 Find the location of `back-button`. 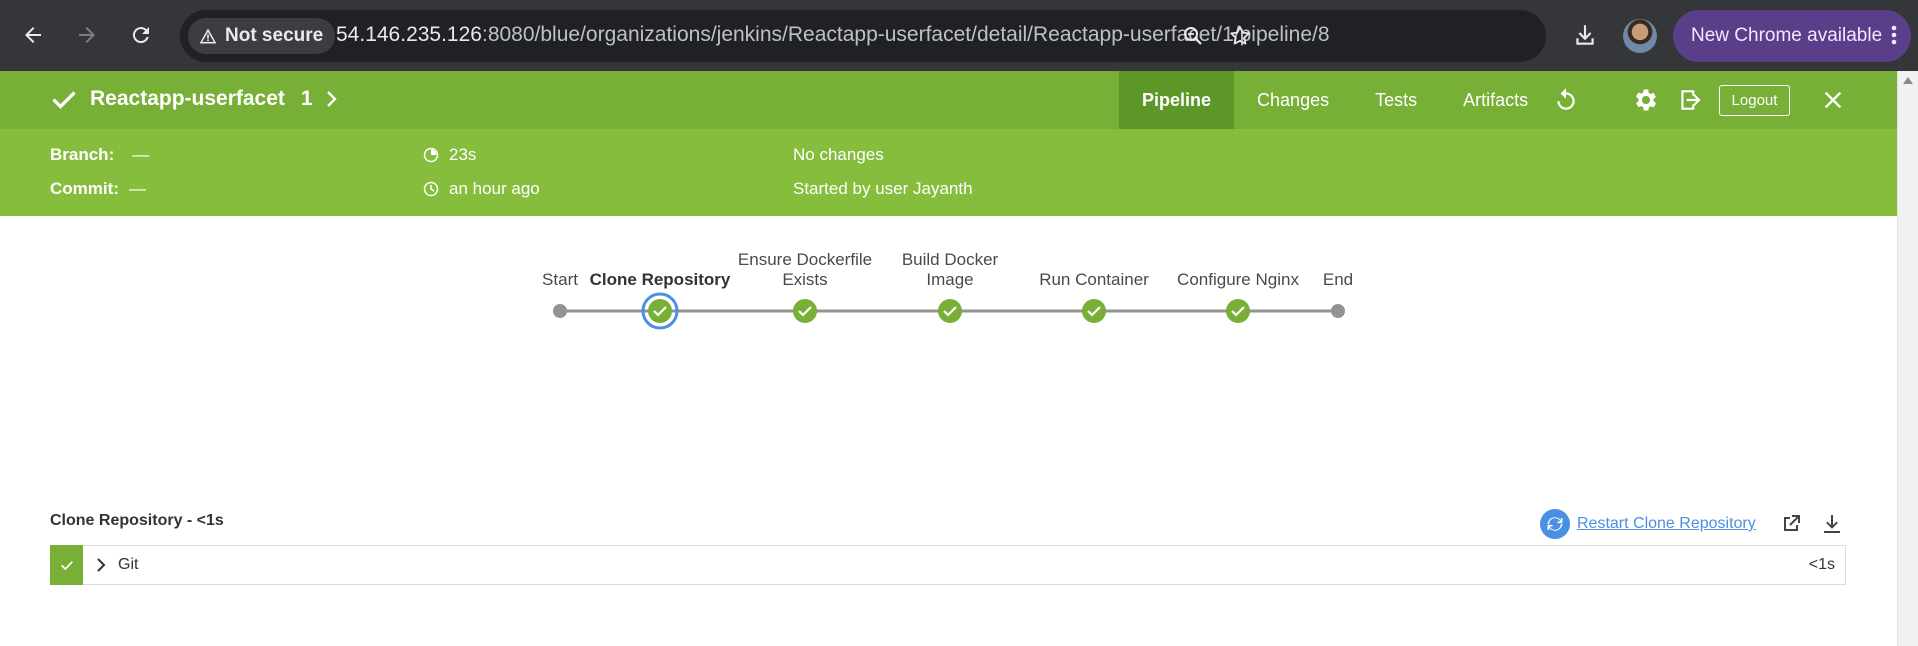

back-button is located at coordinates (33, 35).